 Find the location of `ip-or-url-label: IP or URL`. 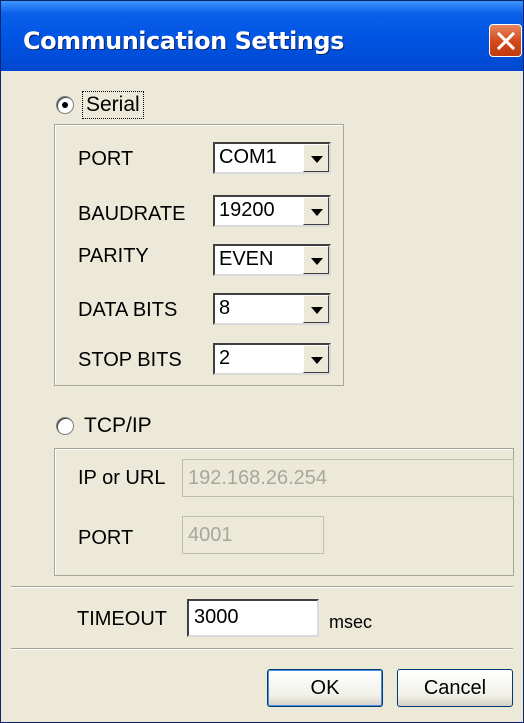

ip-or-url-label: IP or URL is located at coordinates (122, 478).